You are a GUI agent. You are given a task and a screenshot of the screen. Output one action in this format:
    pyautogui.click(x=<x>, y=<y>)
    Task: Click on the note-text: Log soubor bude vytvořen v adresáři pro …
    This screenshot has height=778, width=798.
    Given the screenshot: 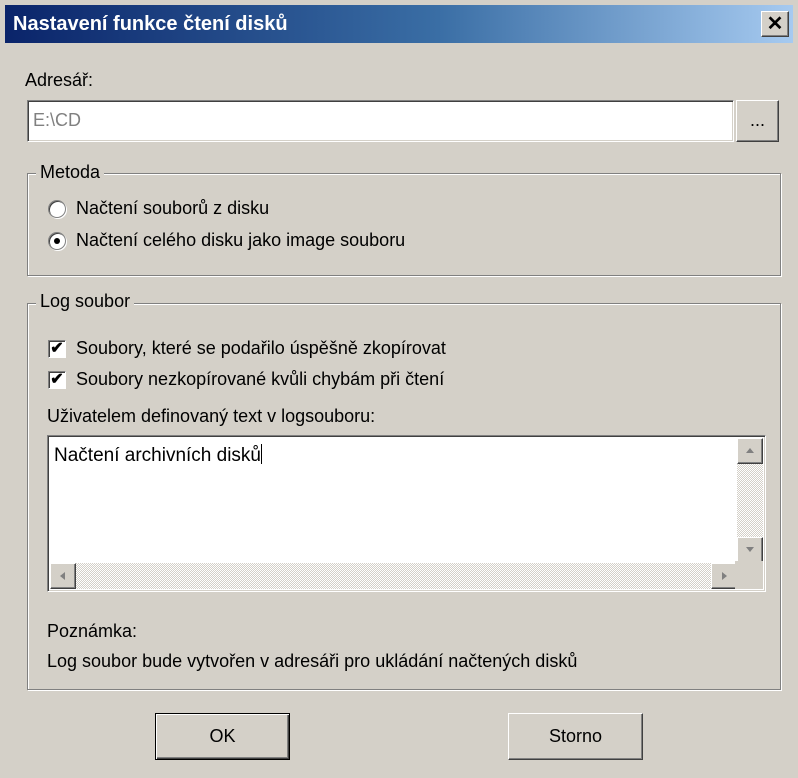 What is the action you would take?
    pyautogui.click(x=312, y=661)
    